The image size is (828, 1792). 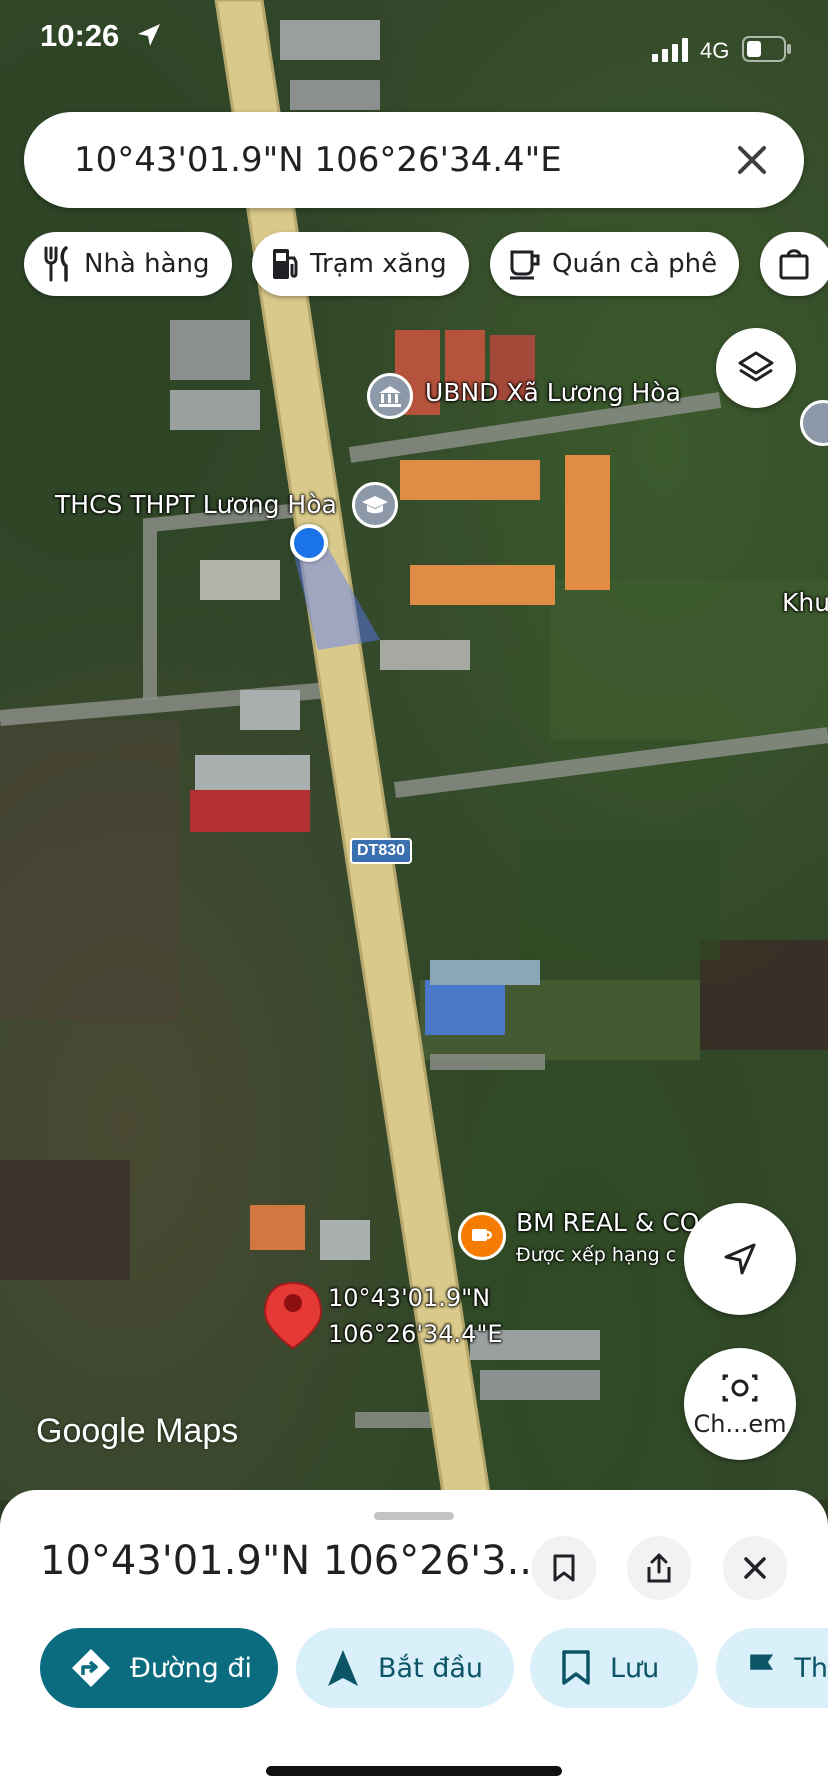 I want to click on chip-label: Nhà hàng, so click(x=147, y=264).